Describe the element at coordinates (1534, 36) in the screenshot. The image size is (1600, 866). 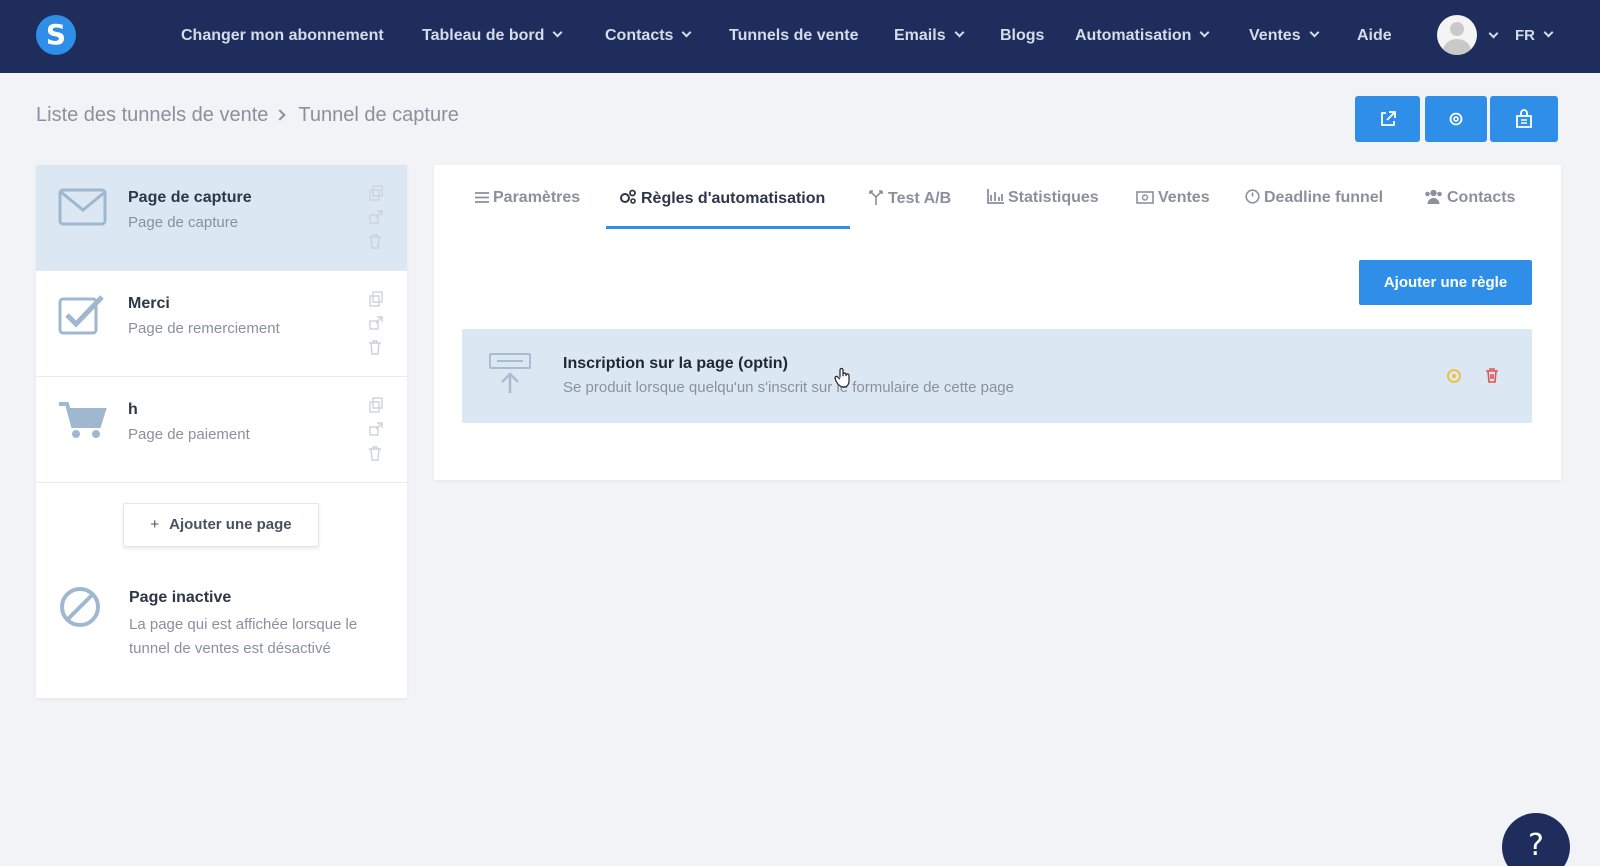
I see `language-selector: FR` at that location.